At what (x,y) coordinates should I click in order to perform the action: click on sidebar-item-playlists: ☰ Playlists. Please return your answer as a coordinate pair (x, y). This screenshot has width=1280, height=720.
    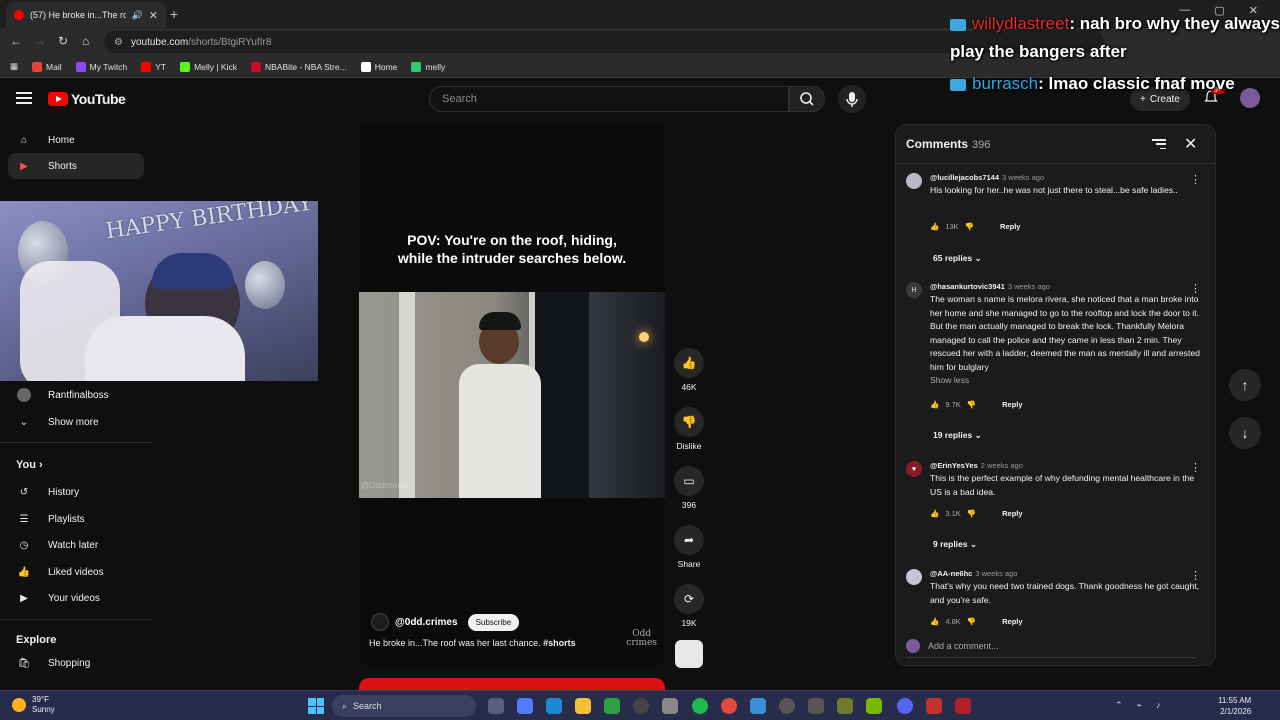
    Looking at the image, I should click on (76, 519).